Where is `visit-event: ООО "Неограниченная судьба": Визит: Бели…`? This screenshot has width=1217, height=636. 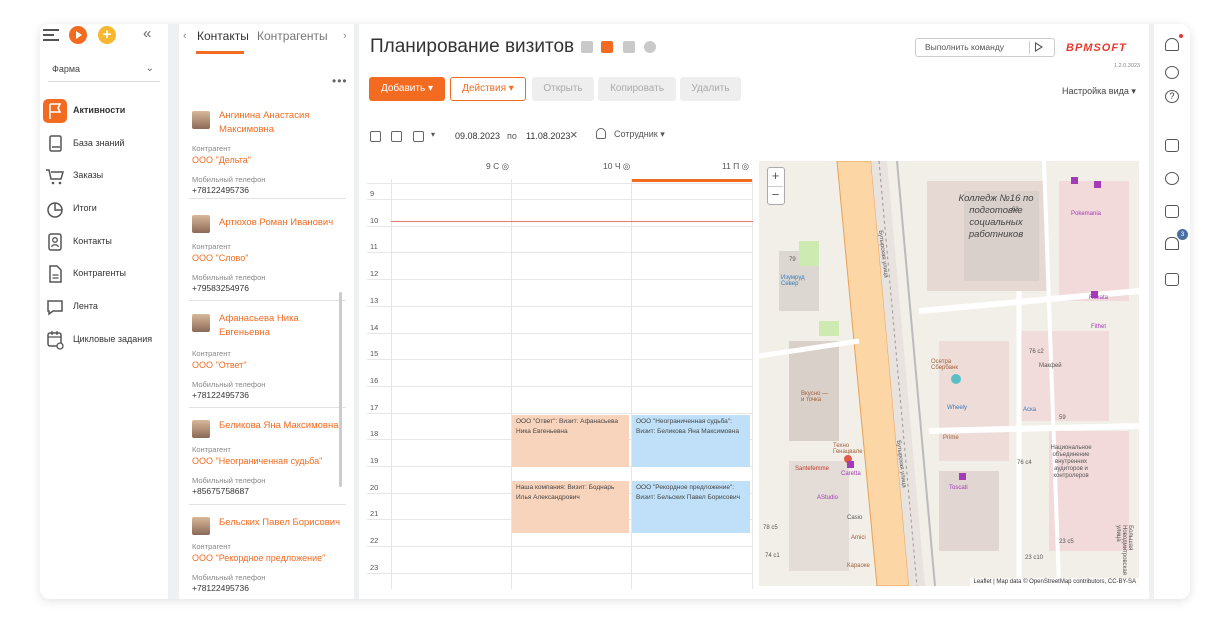 visit-event: ООО "Неограниченная судьба": Визит: Бели… is located at coordinates (691, 441).